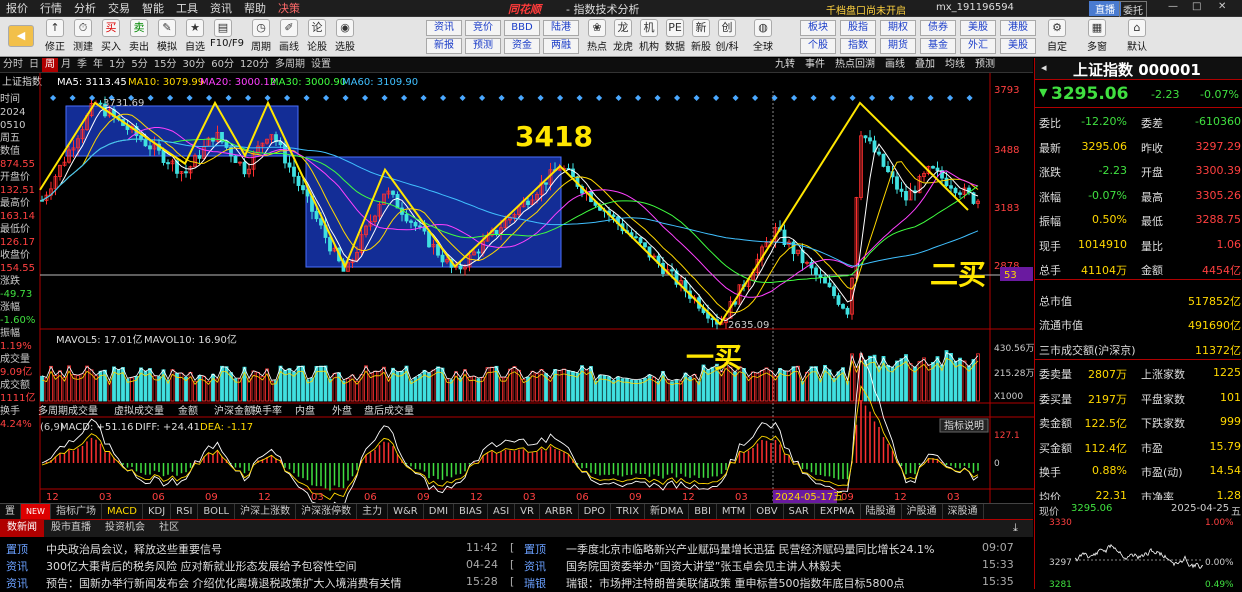  Describe the element at coordinates (13, 65) in the screenshot. I see `period-tab: 分时` at that location.